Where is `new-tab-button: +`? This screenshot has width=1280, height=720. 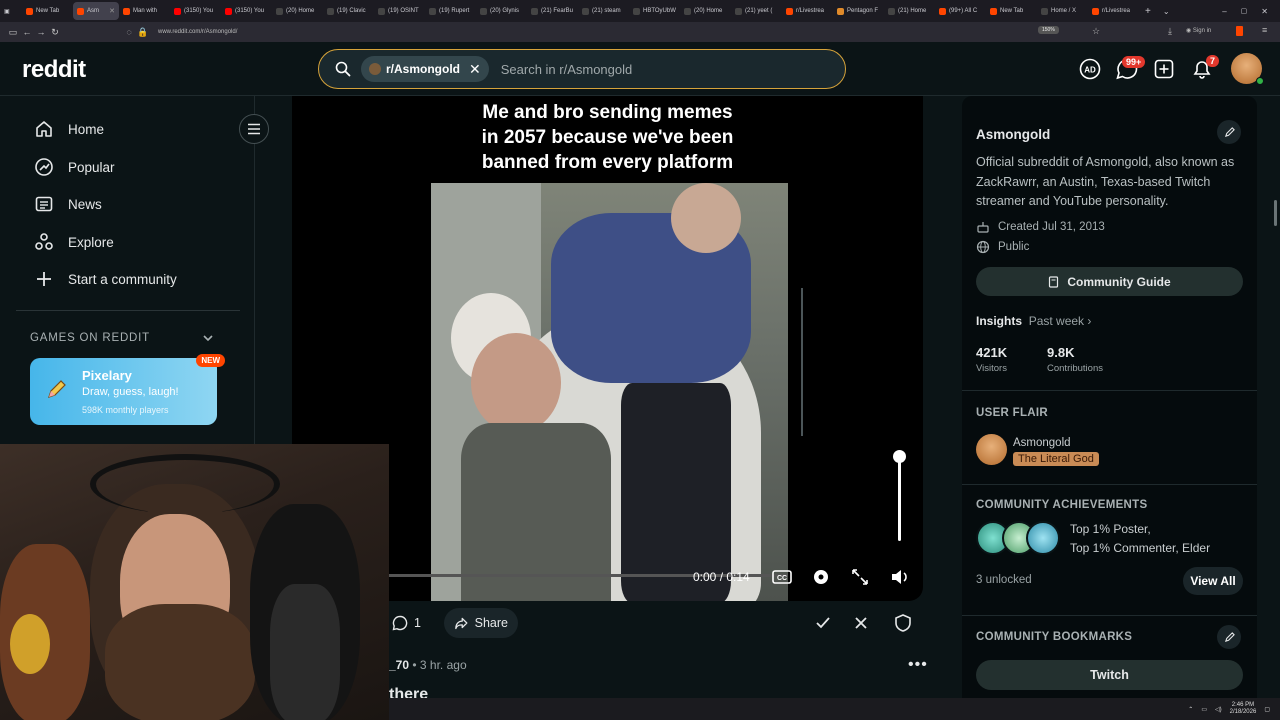 new-tab-button: + is located at coordinates (1148, 11).